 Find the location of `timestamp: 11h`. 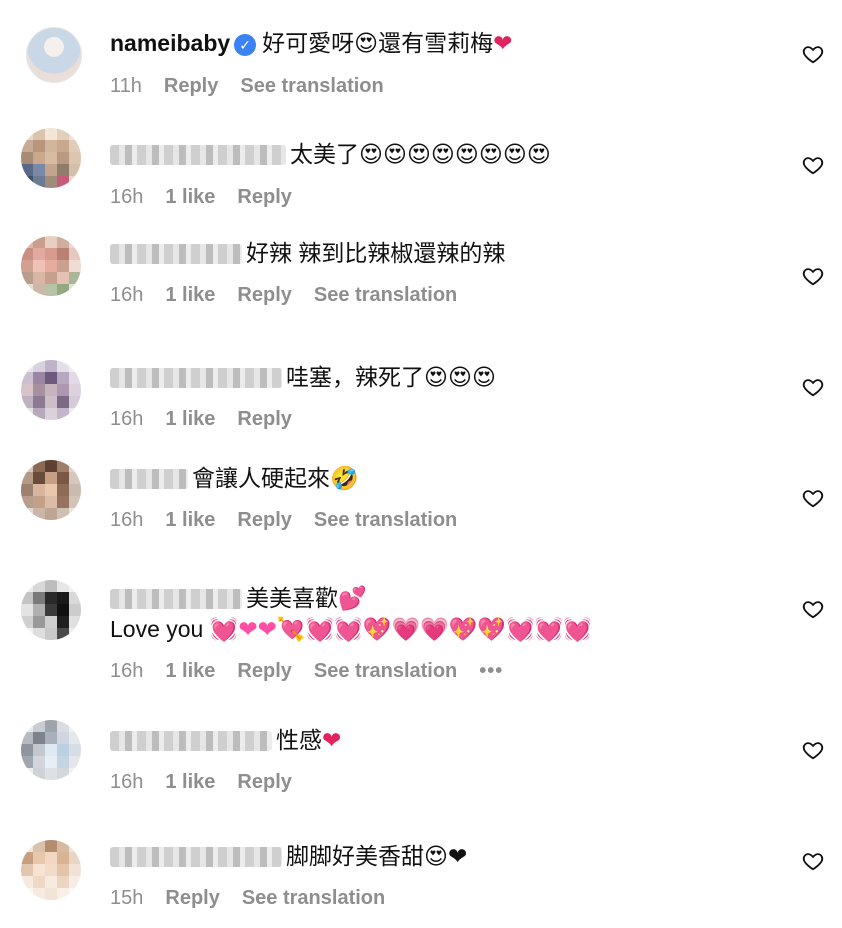

timestamp: 11h is located at coordinates (126, 86).